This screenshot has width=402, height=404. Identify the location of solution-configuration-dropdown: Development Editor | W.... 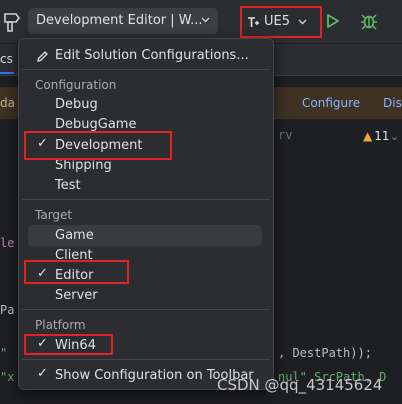
(123, 21).